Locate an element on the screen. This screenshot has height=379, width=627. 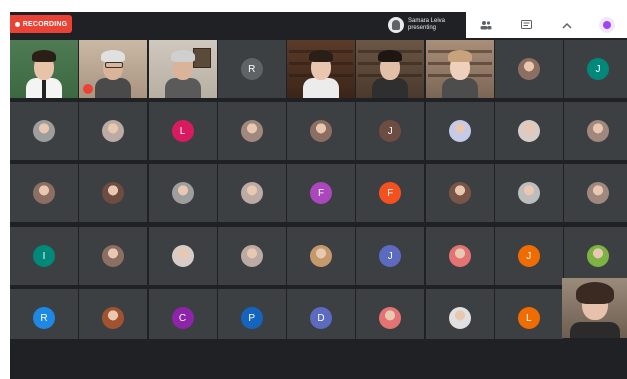
participant-avatar: I is located at coordinates (44, 256).